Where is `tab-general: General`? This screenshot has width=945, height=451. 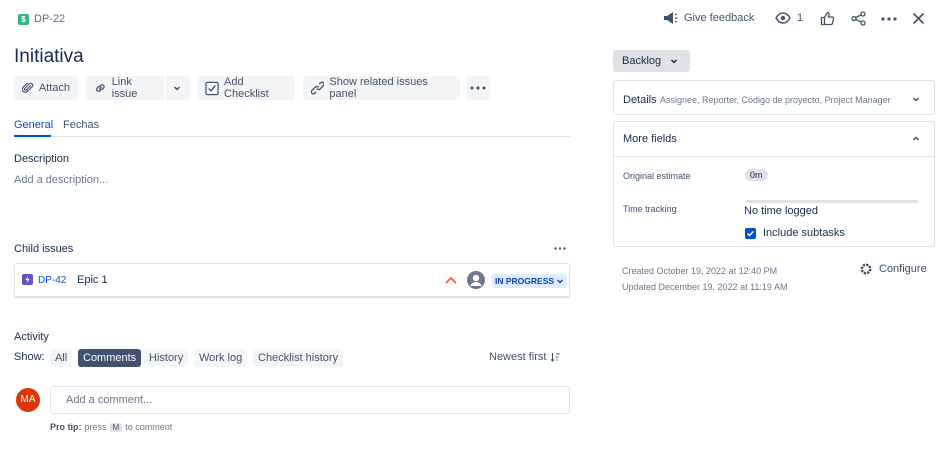 tab-general: General is located at coordinates (33, 125).